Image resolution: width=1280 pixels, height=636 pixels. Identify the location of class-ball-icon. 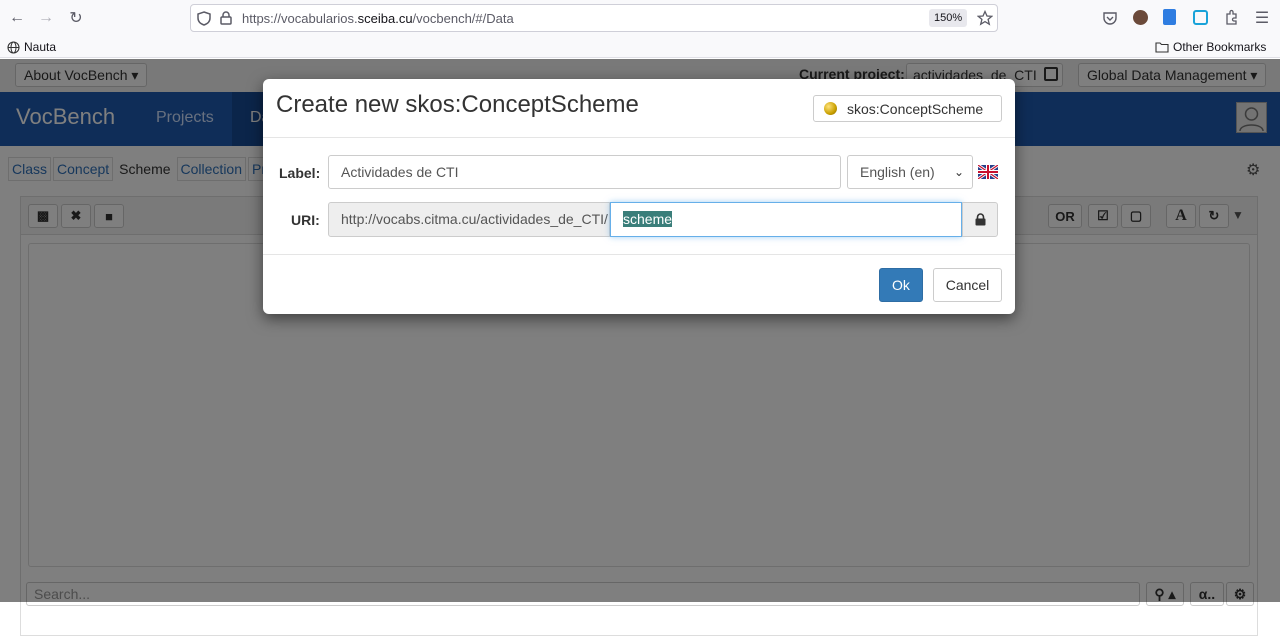
(830, 108).